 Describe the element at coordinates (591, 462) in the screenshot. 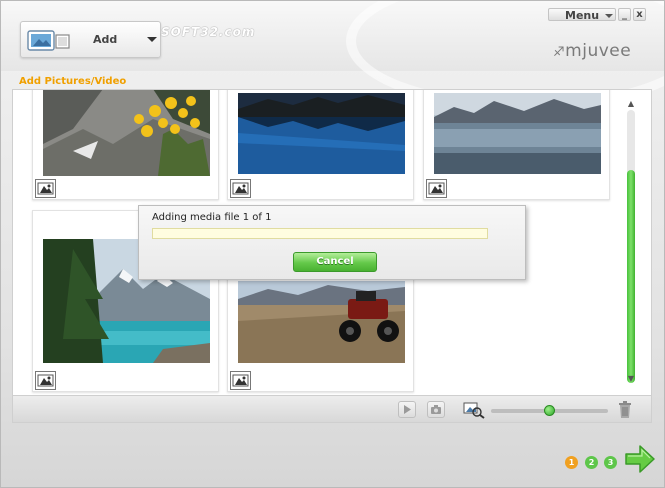

I see `step-2-indicator: 2` at that location.